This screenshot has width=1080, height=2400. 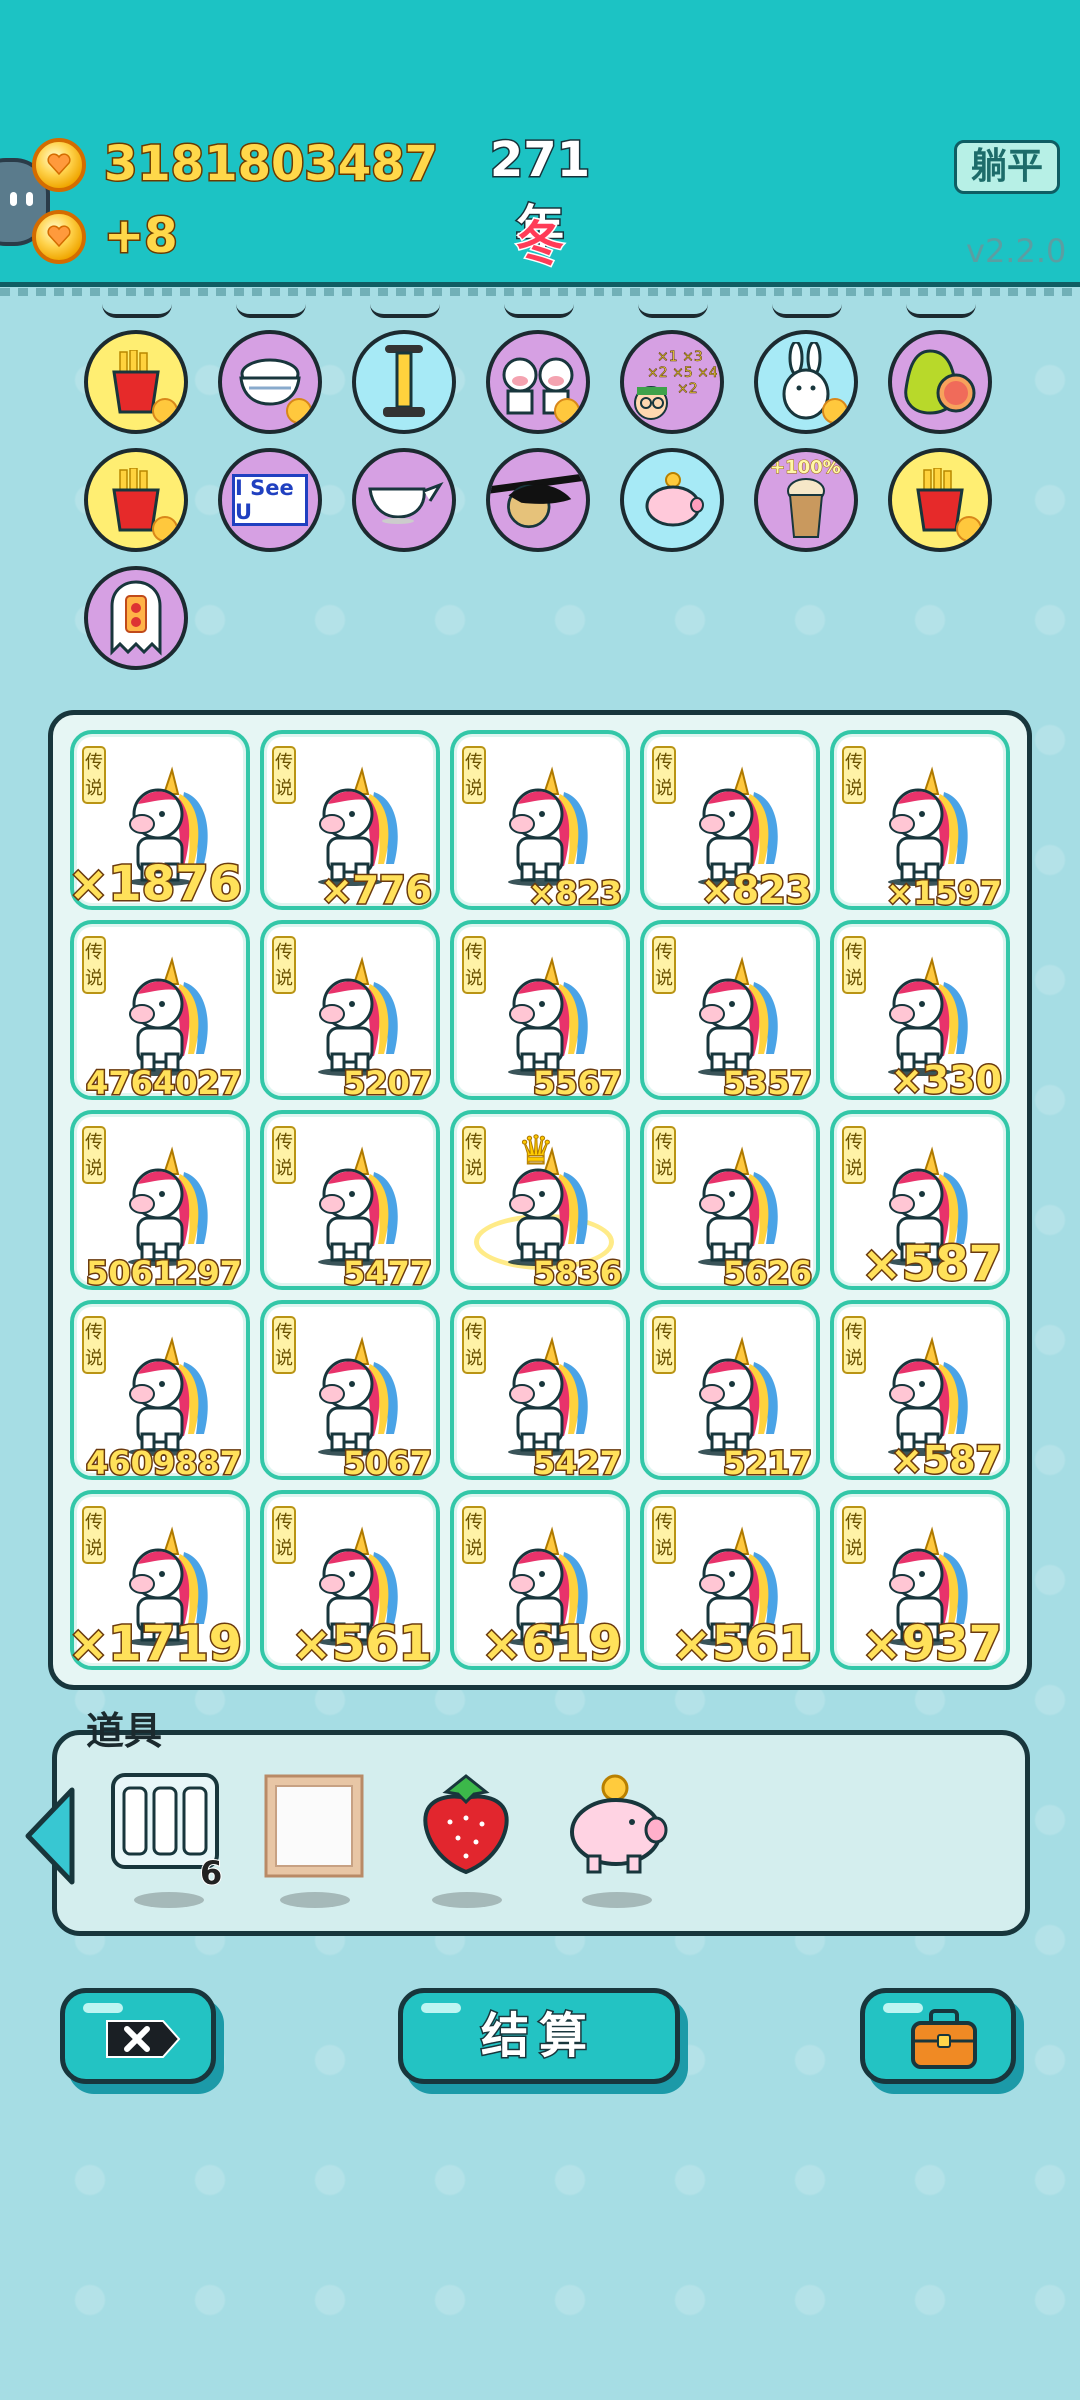 What do you see at coordinates (806, 500) in the screenshot?
I see `buff-slot: +100%` at bounding box center [806, 500].